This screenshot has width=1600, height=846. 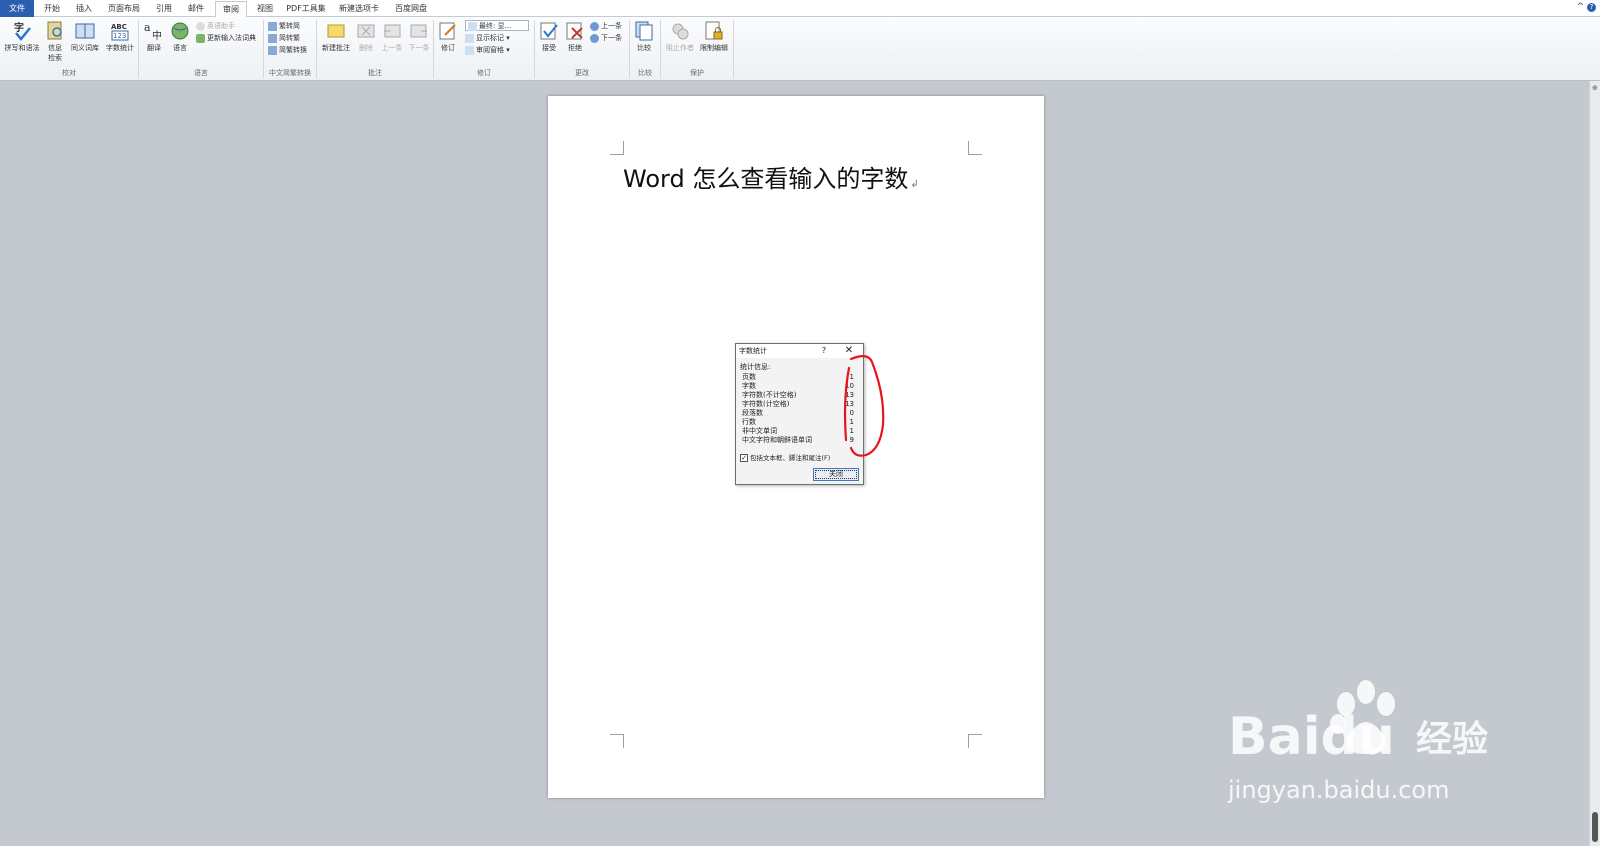 What do you see at coordinates (180, 36) in the screenshot?
I see `language-button: 语言` at bounding box center [180, 36].